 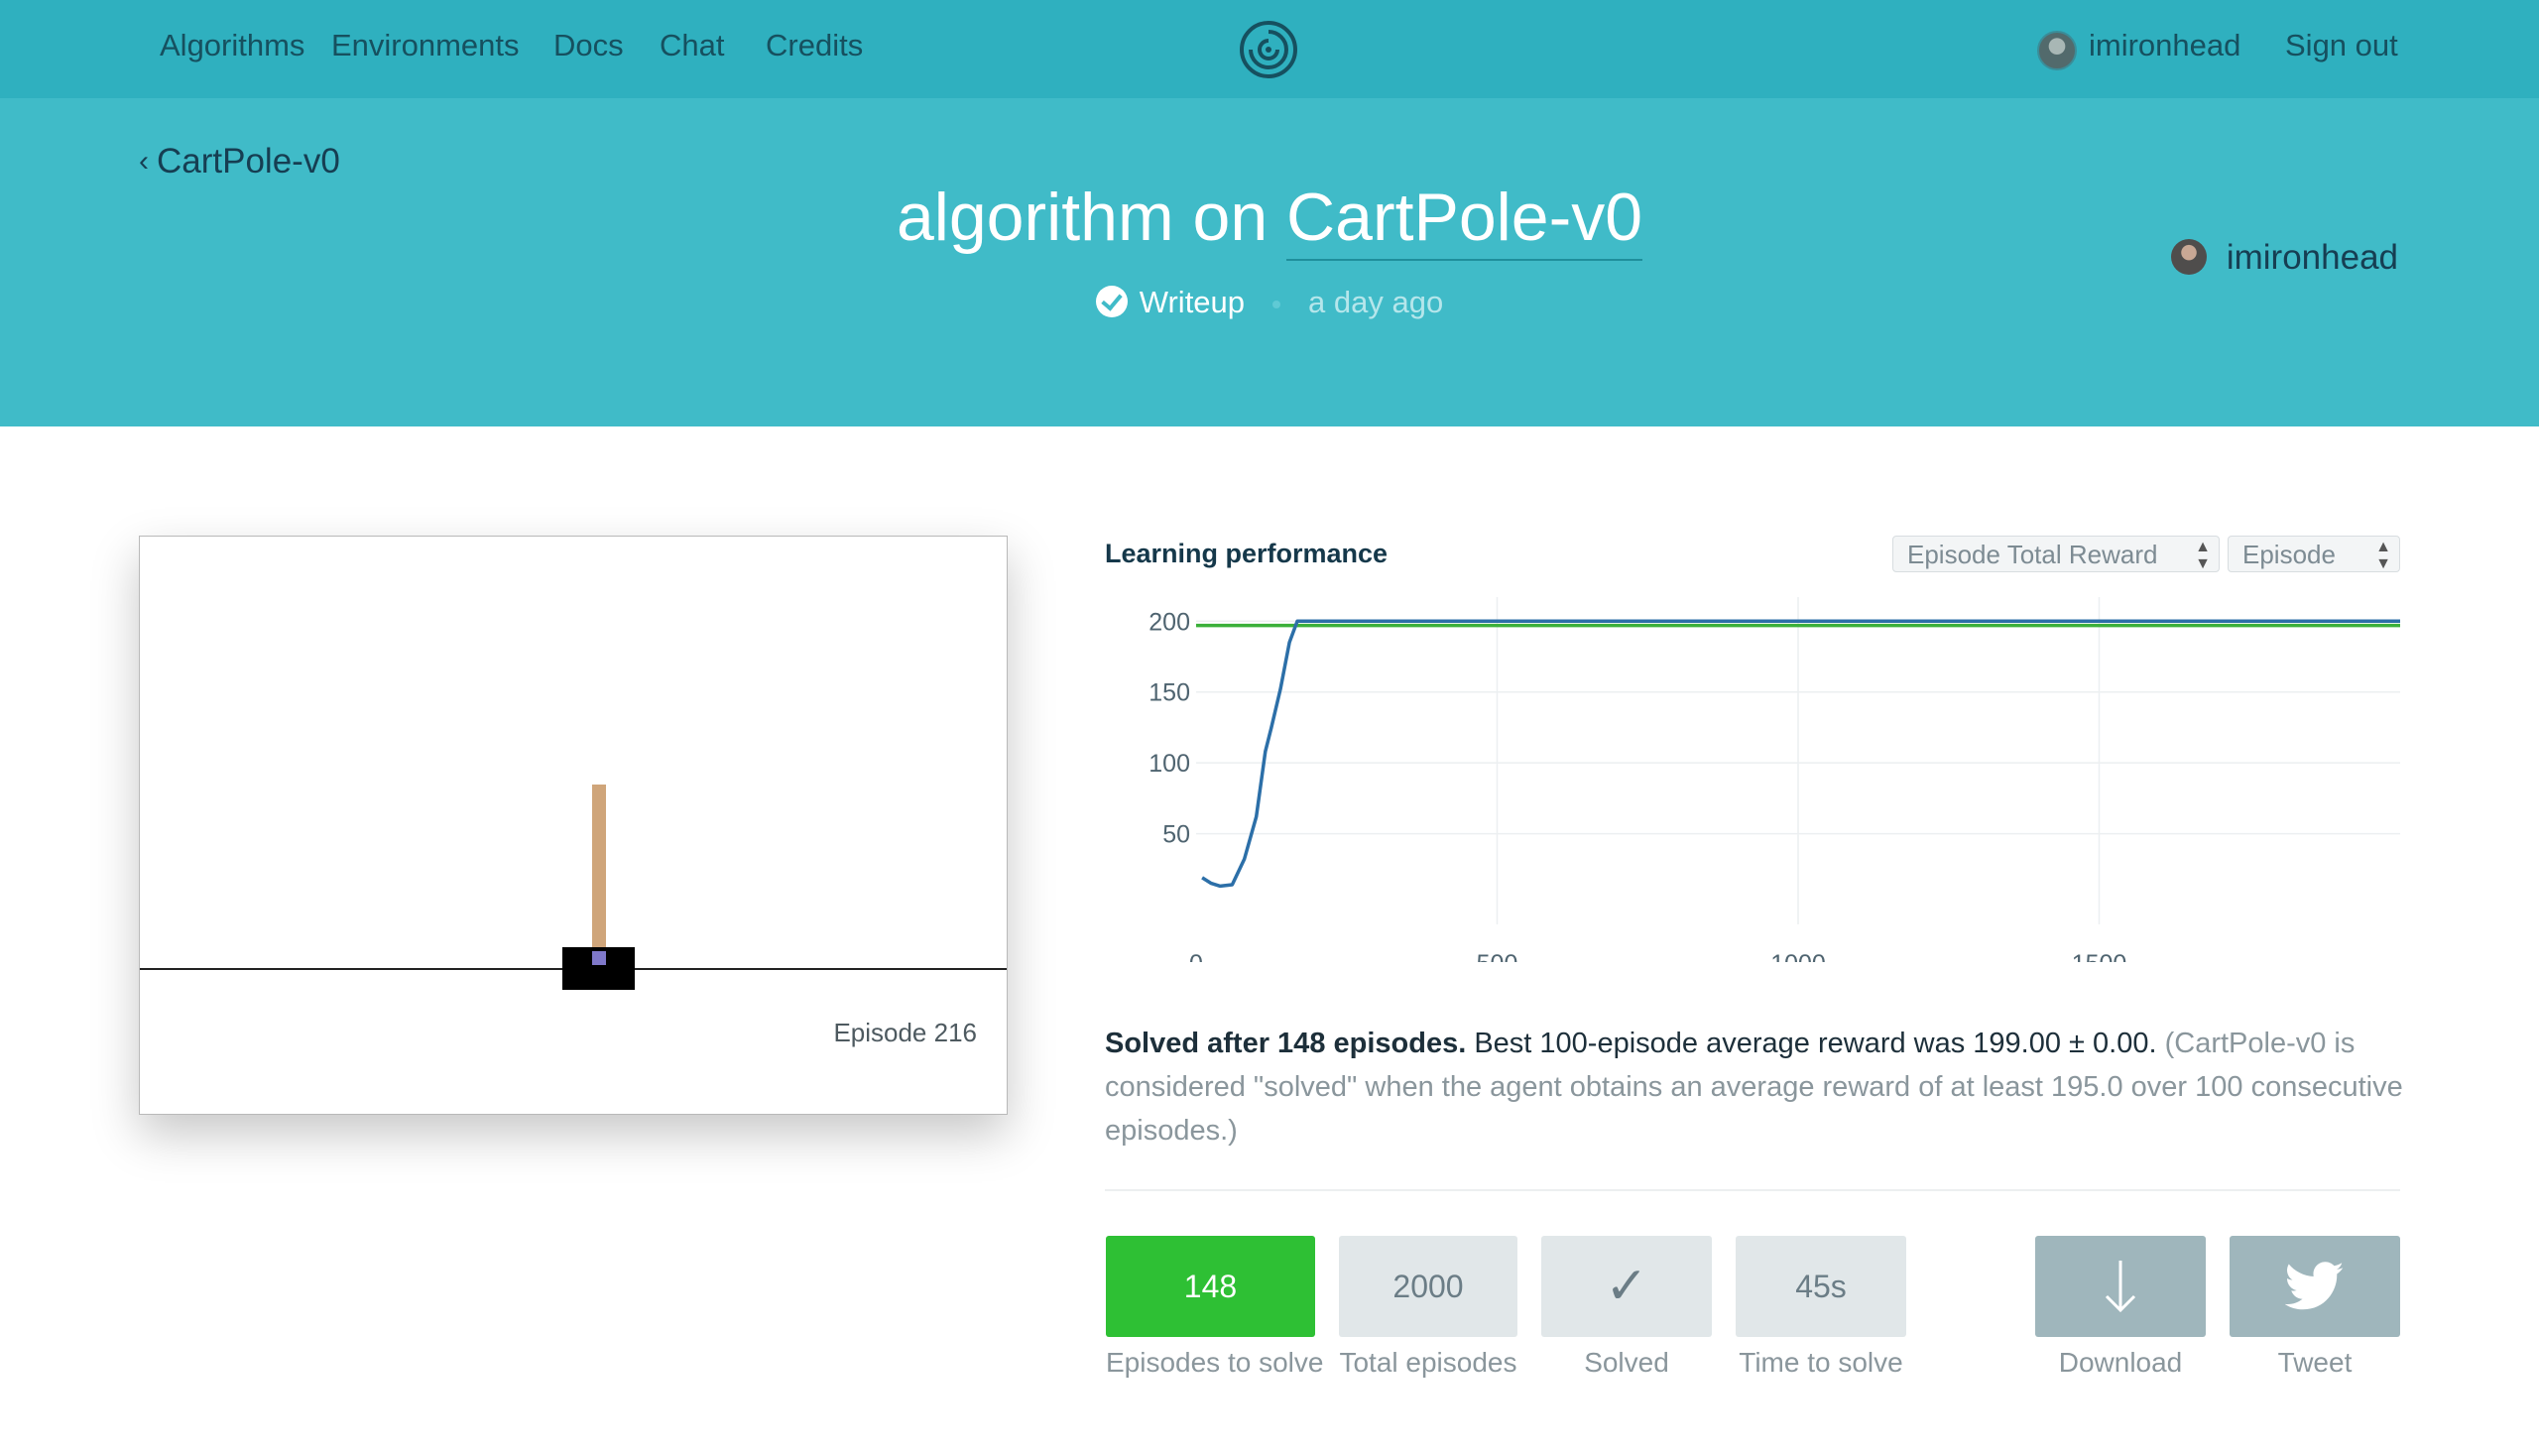 I want to click on tweet-button, so click(x=2315, y=1286).